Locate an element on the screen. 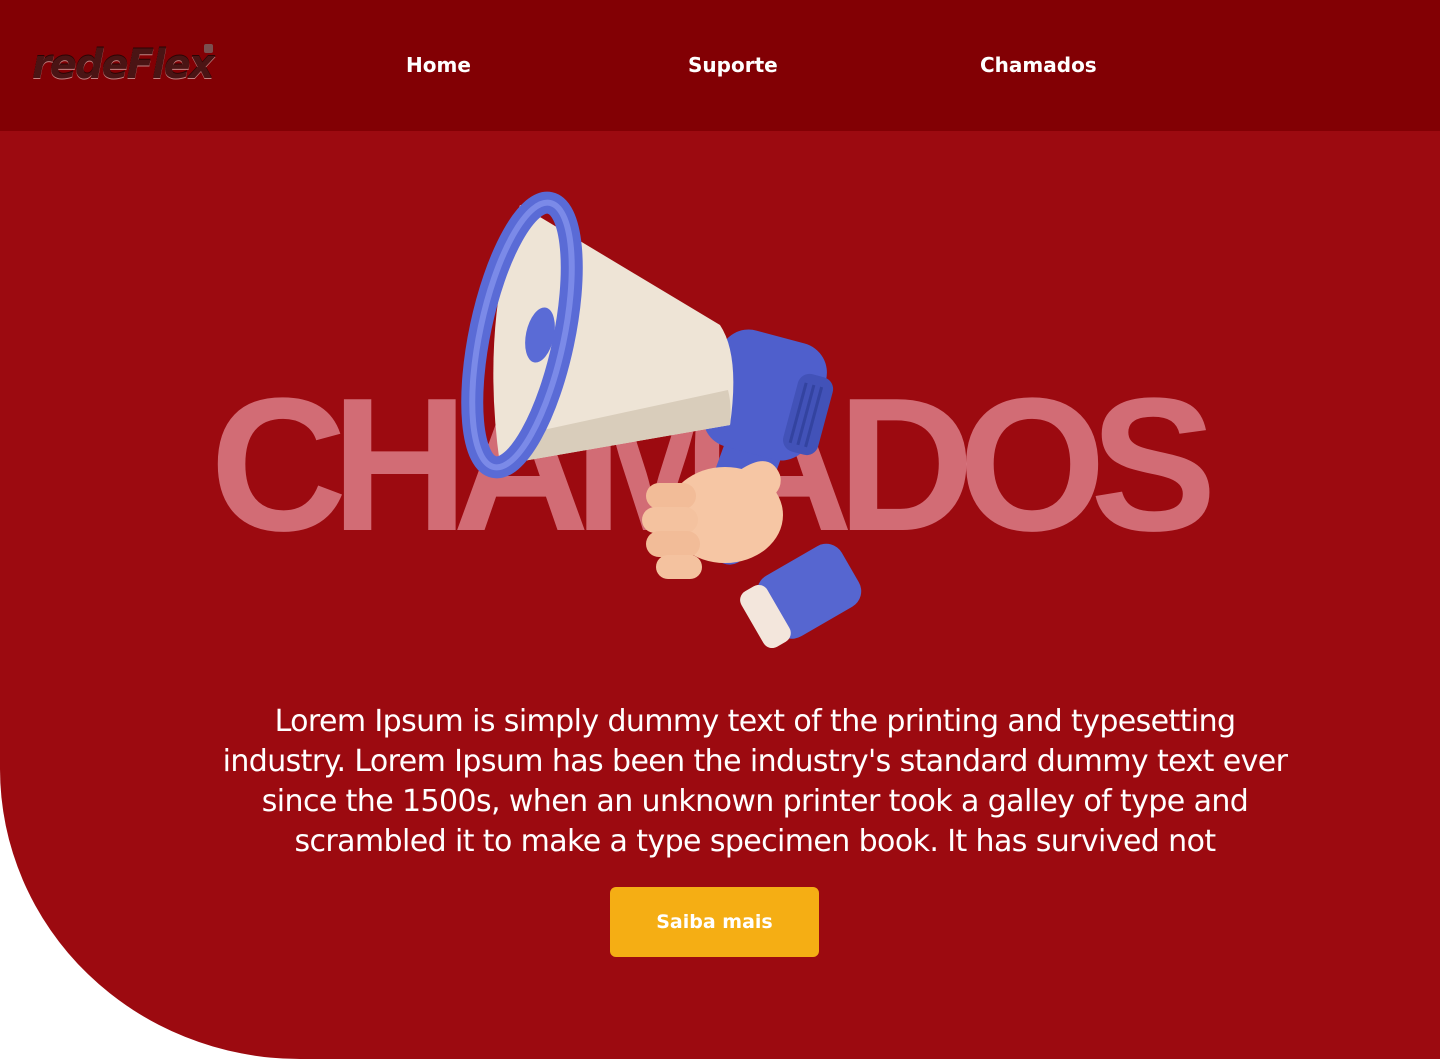  nav-link-chamados: Chamados is located at coordinates (1038, 65).